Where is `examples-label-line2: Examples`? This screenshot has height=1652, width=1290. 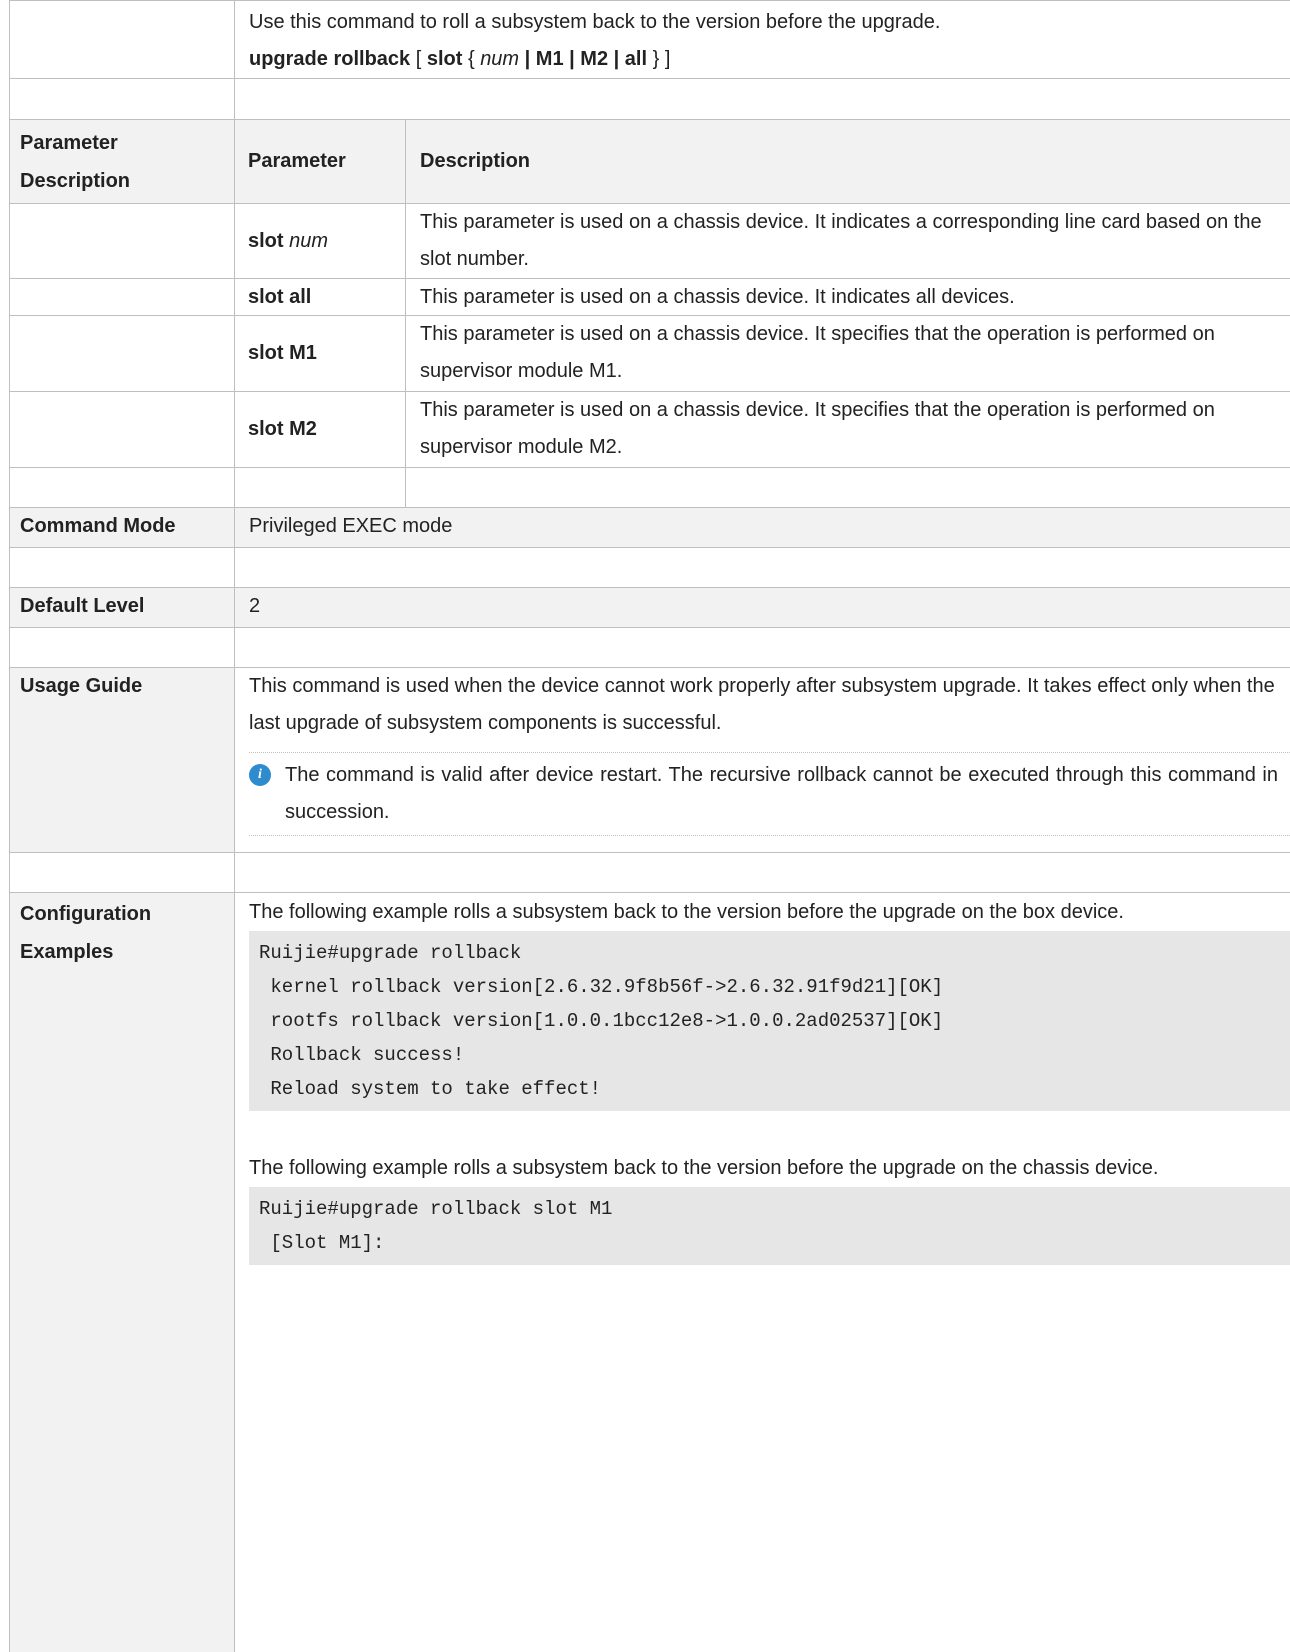
examples-label-line2: Examples is located at coordinates (67, 952).